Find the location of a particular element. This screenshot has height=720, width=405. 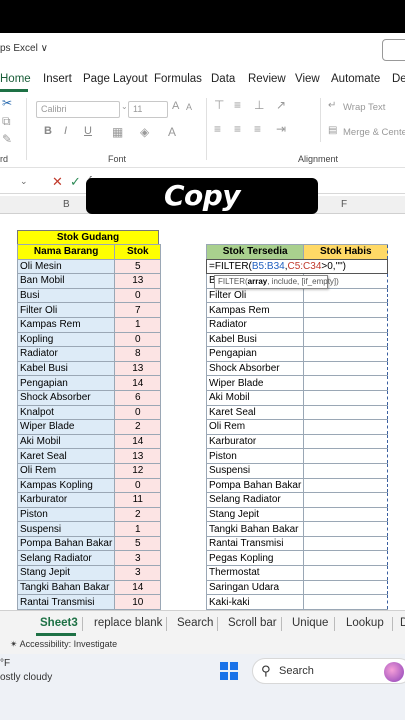

indent-icon: ⇥ is located at coordinates (281, 129).